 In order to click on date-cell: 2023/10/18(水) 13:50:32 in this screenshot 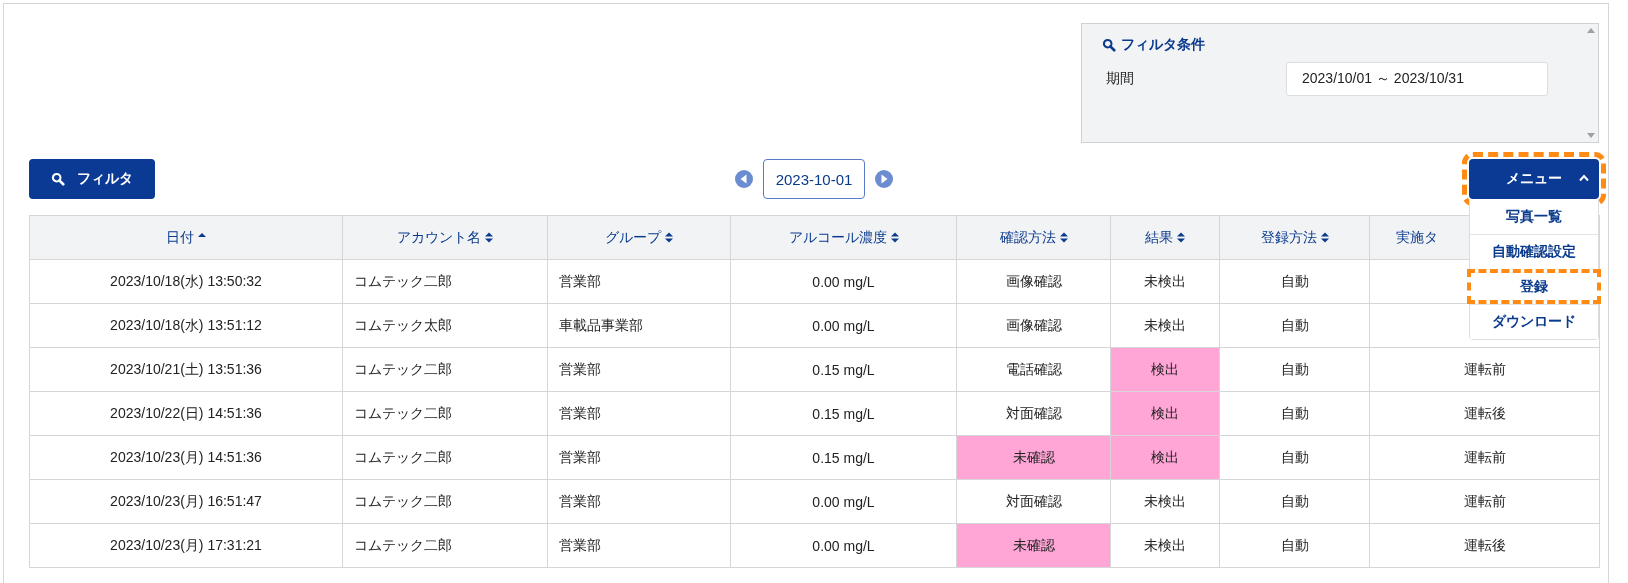, I will do `click(186, 281)`.